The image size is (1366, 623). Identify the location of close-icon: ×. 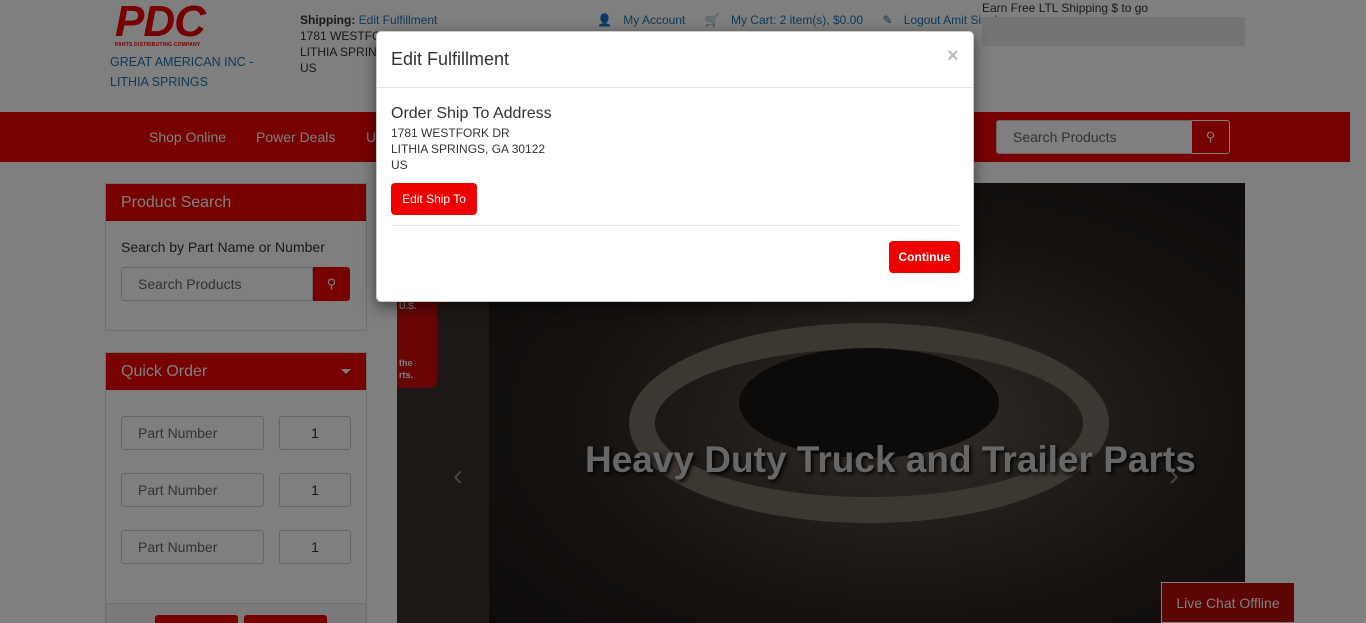
(953, 56).